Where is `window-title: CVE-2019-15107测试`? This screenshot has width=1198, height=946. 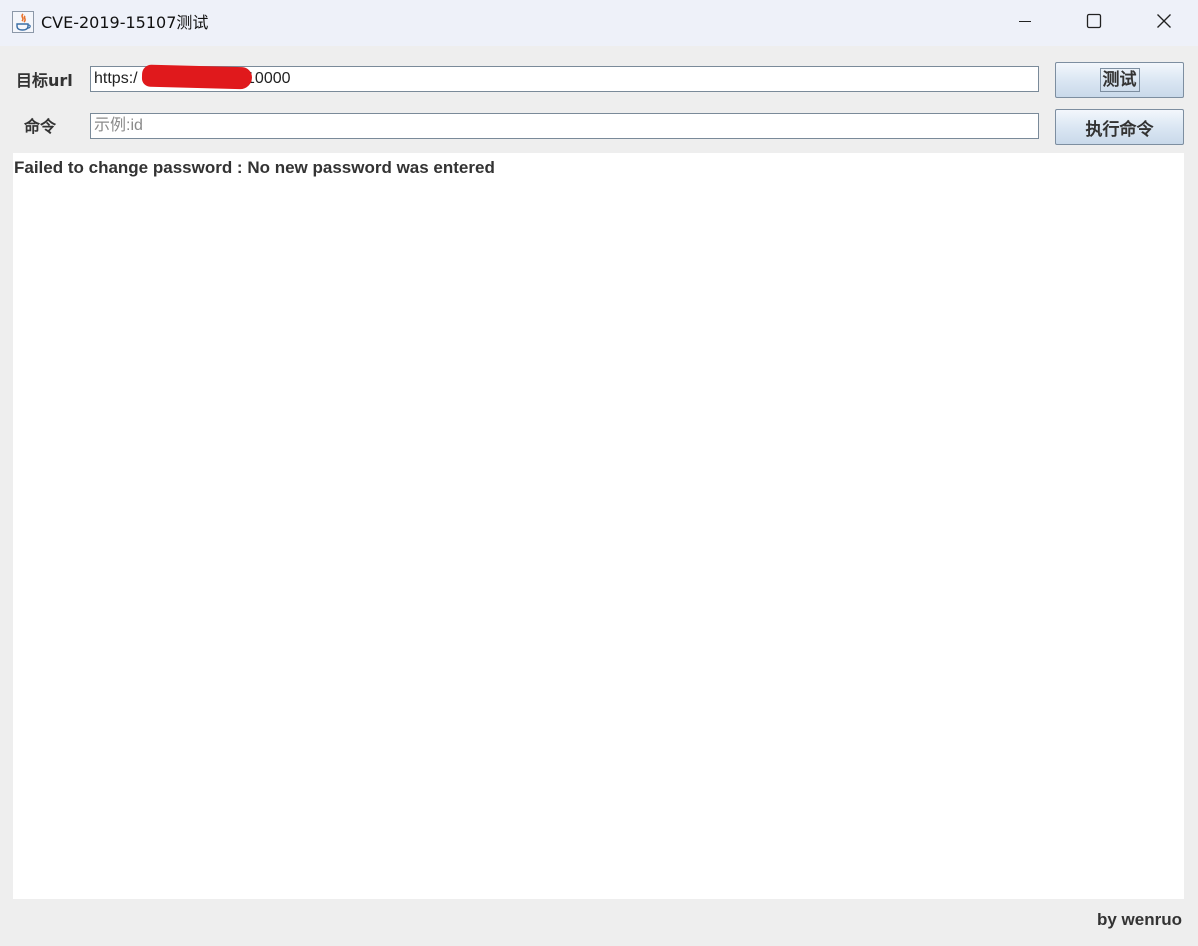
window-title: CVE-2019-15107测试 is located at coordinates (125, 22).